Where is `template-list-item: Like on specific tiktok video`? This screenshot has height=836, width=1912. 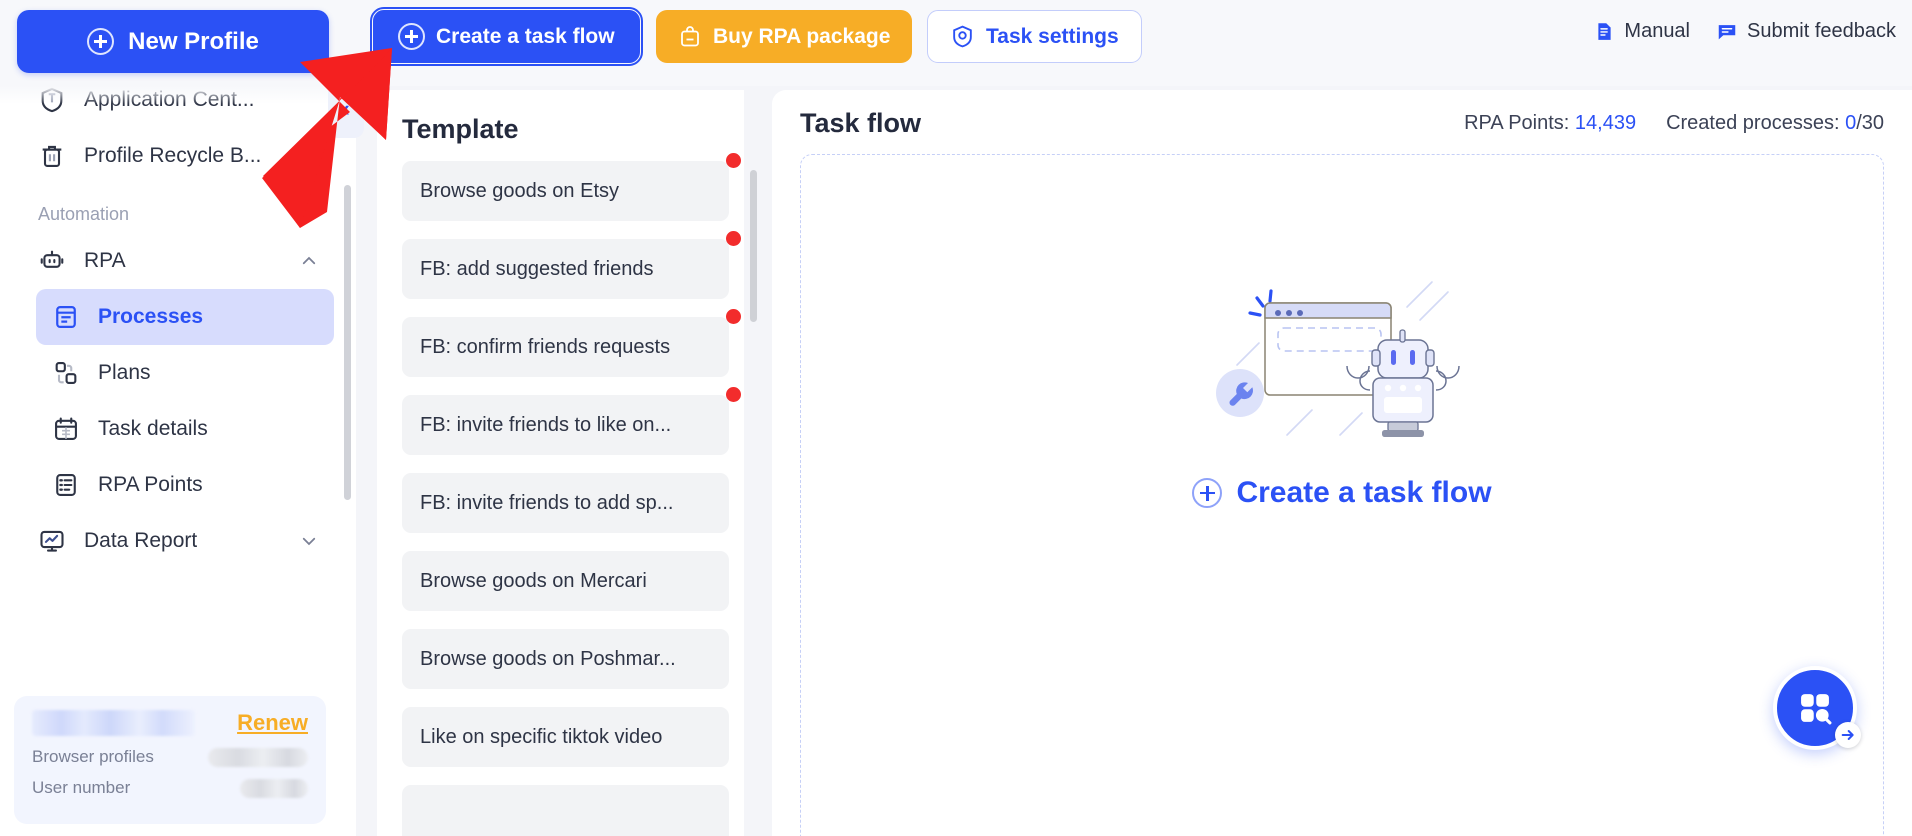
template-list-item: Like on specific tiktok video is located at coordinates (565, 737).